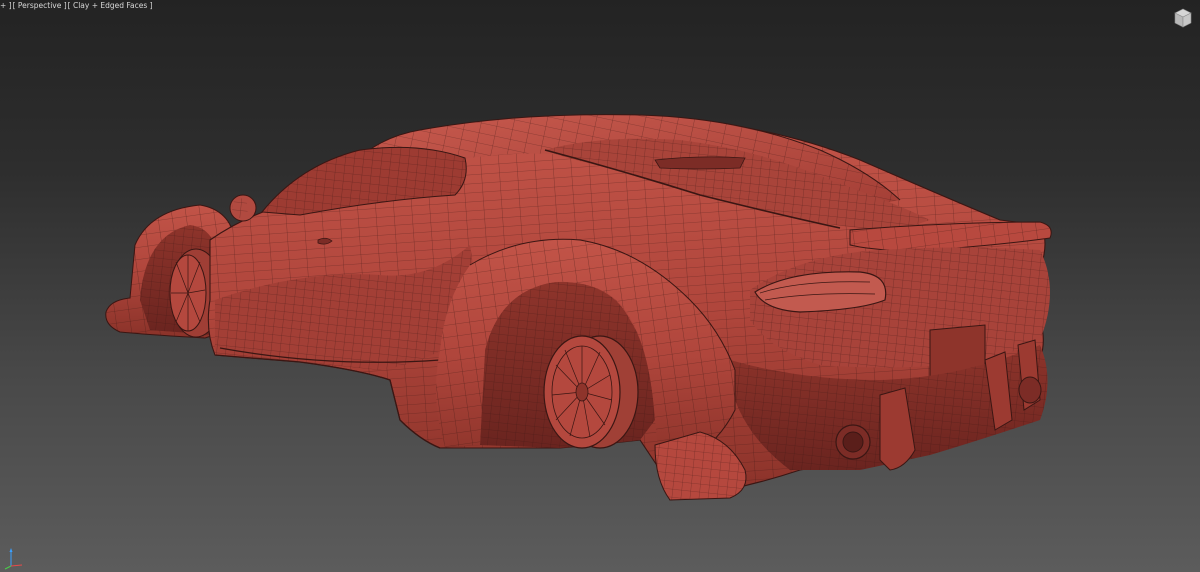 This screenshot has width=1200, height=572. Describe the element at coordinates (1183, 18) in the screenshot. I see `viewcube-icon` at that location.